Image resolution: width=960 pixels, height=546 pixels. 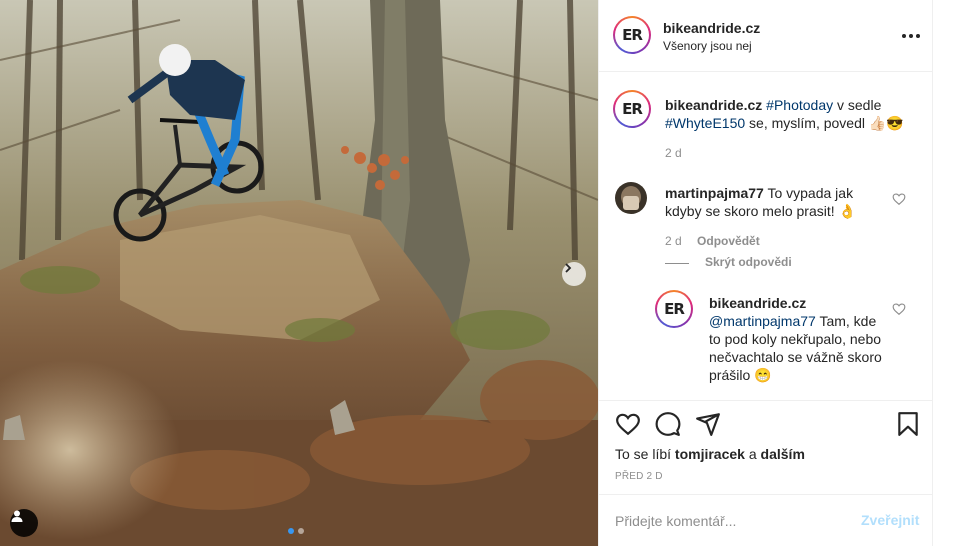 What do you see at coordinates (291, 531) in the screenshot?
I see `carousel-dot-active` at bounding box center [291, 531].